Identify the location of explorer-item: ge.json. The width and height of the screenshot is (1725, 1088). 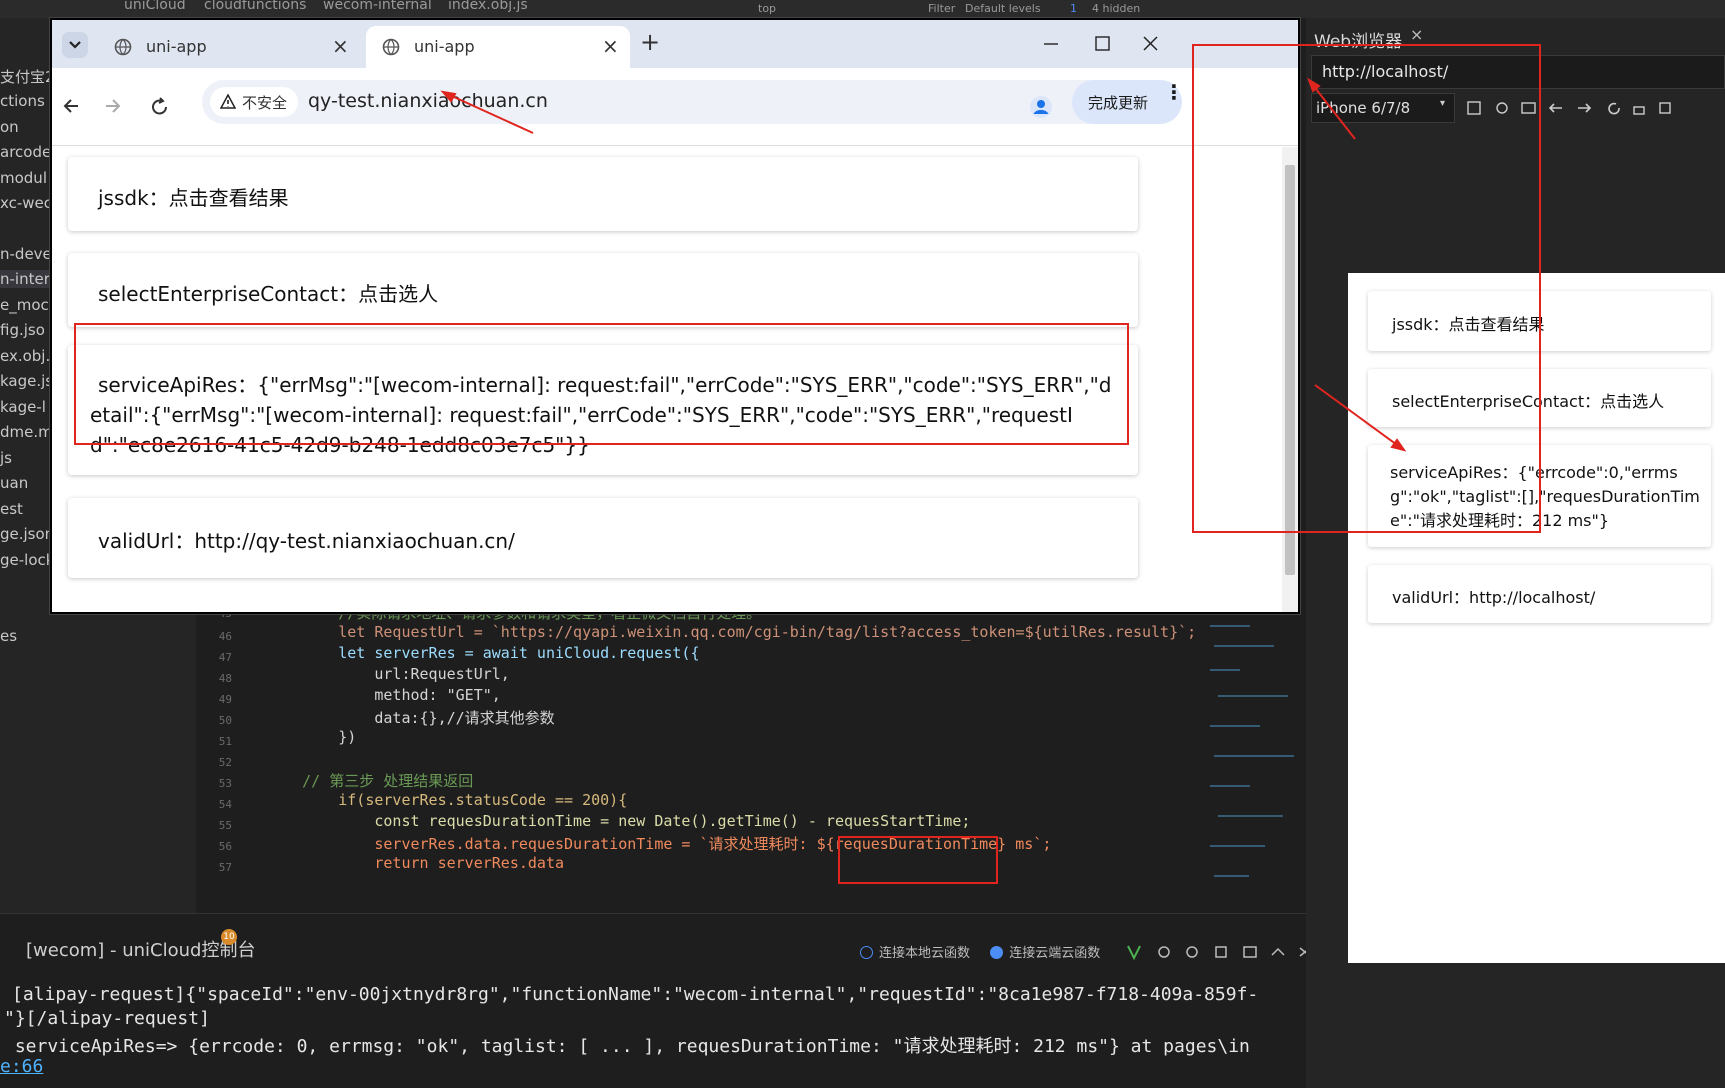
(25, 534).